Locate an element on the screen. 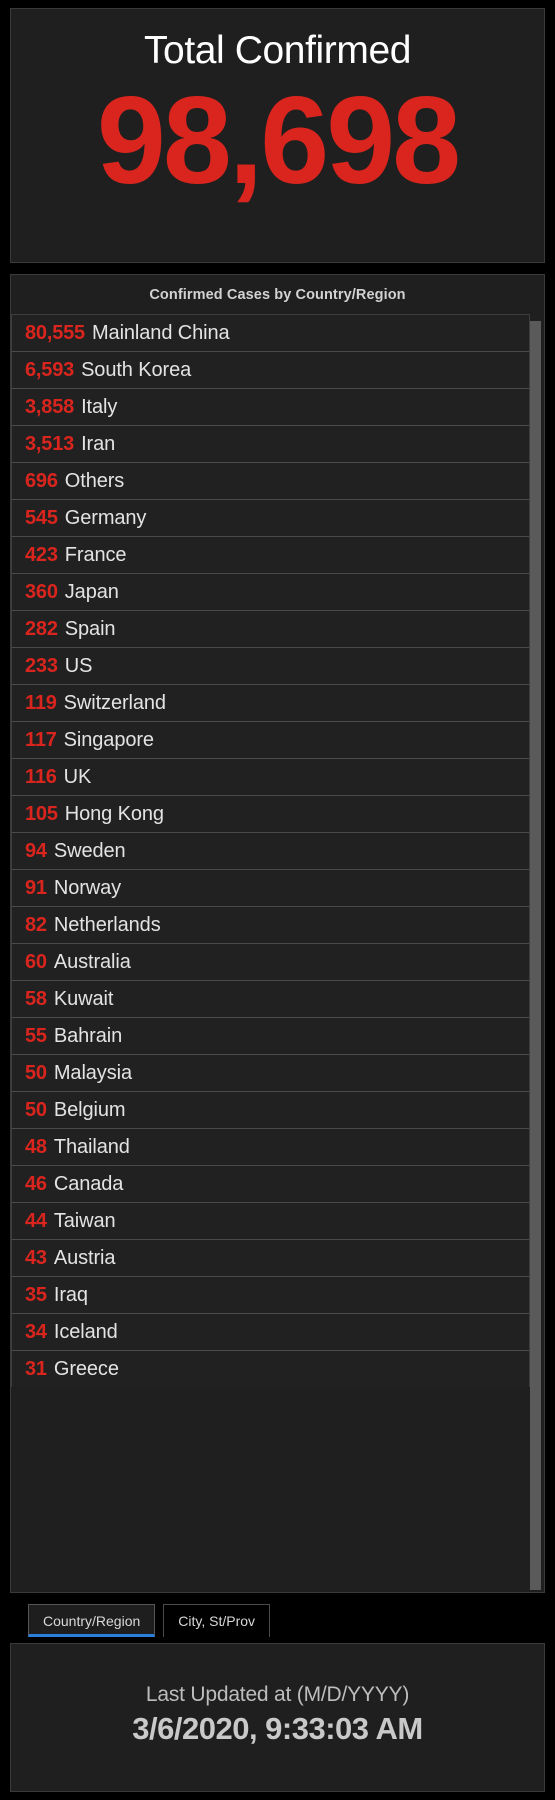  list-item-count: 233 is located at coordinates (41, 665).